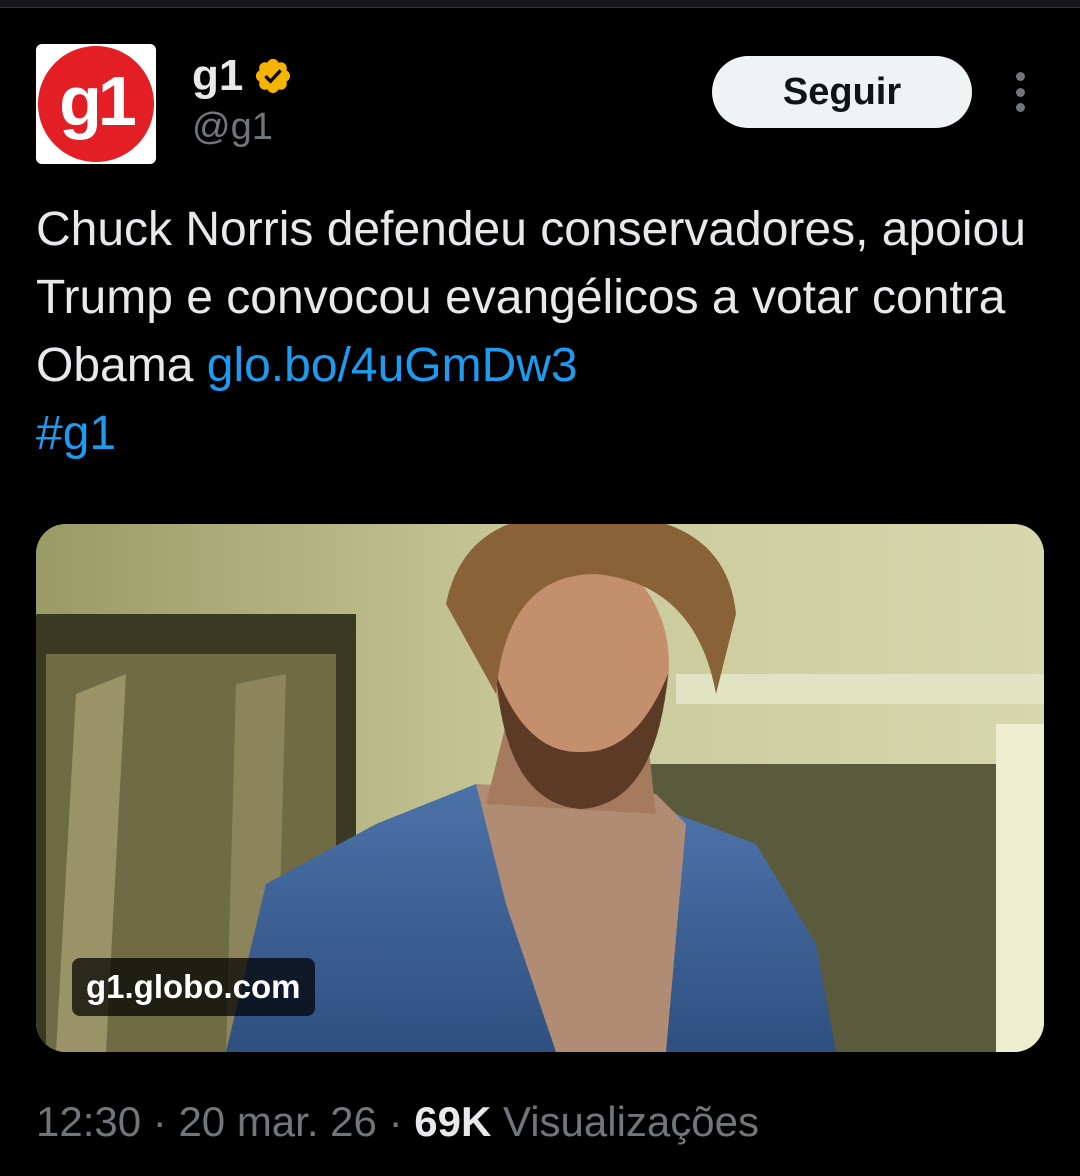  What do you see at coordinates (242, 127) in the screenshot?
I see `handle: @g1` at bounding box center [242, 127].